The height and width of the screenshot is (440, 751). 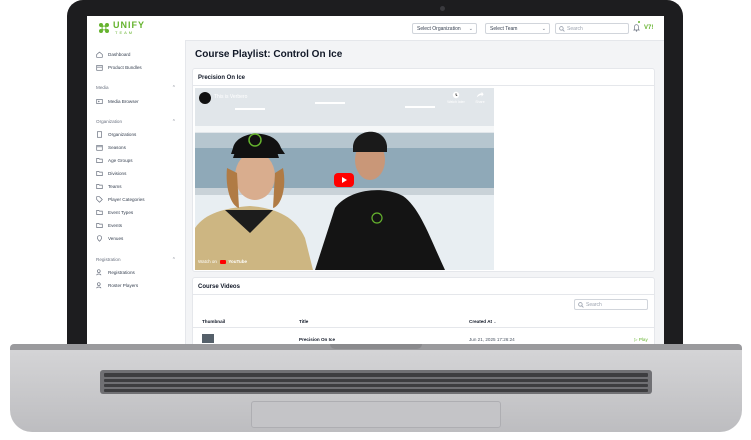 What do you see at coordinates (120, 160) in the screenshot?
I see `sidebar-item-label: Age Groups` at bounding box center [120, 160].